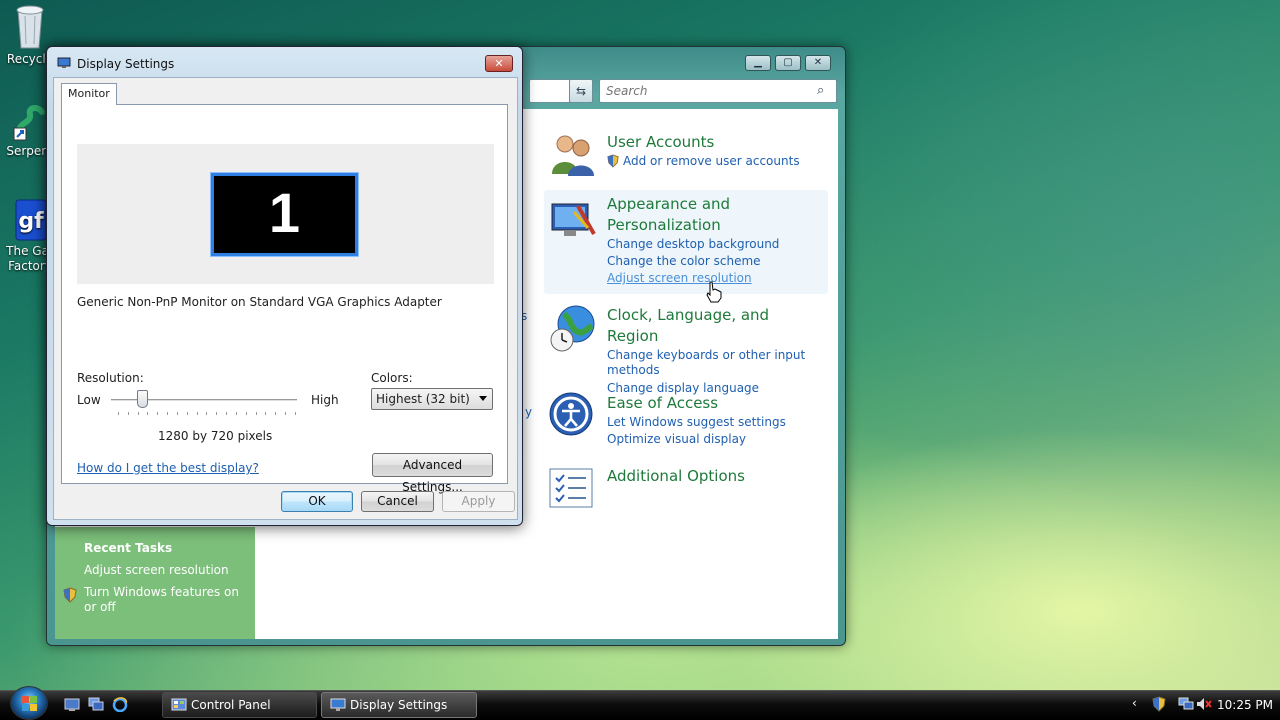 The image size is (1280, 720). I want to click on taskbar-button-label: Display Settings, so click(399, 705).